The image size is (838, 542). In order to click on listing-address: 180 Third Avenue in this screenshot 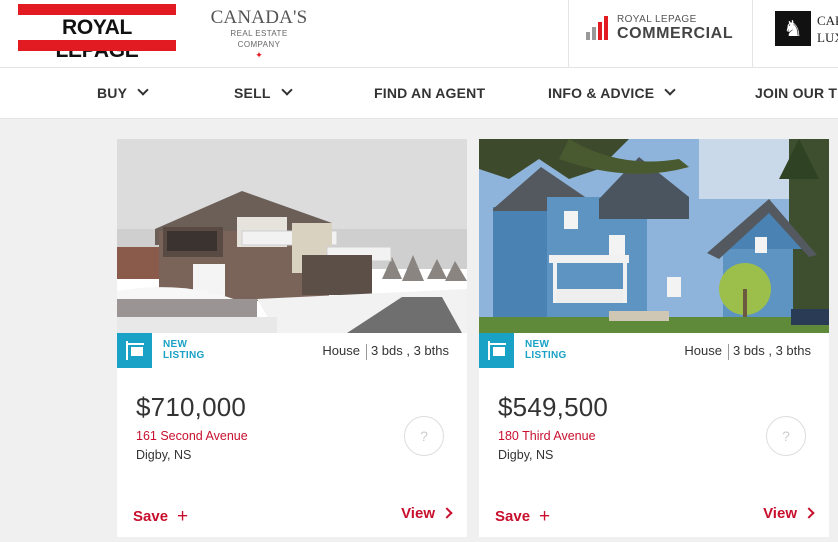, I will do `click(547, 436)`.